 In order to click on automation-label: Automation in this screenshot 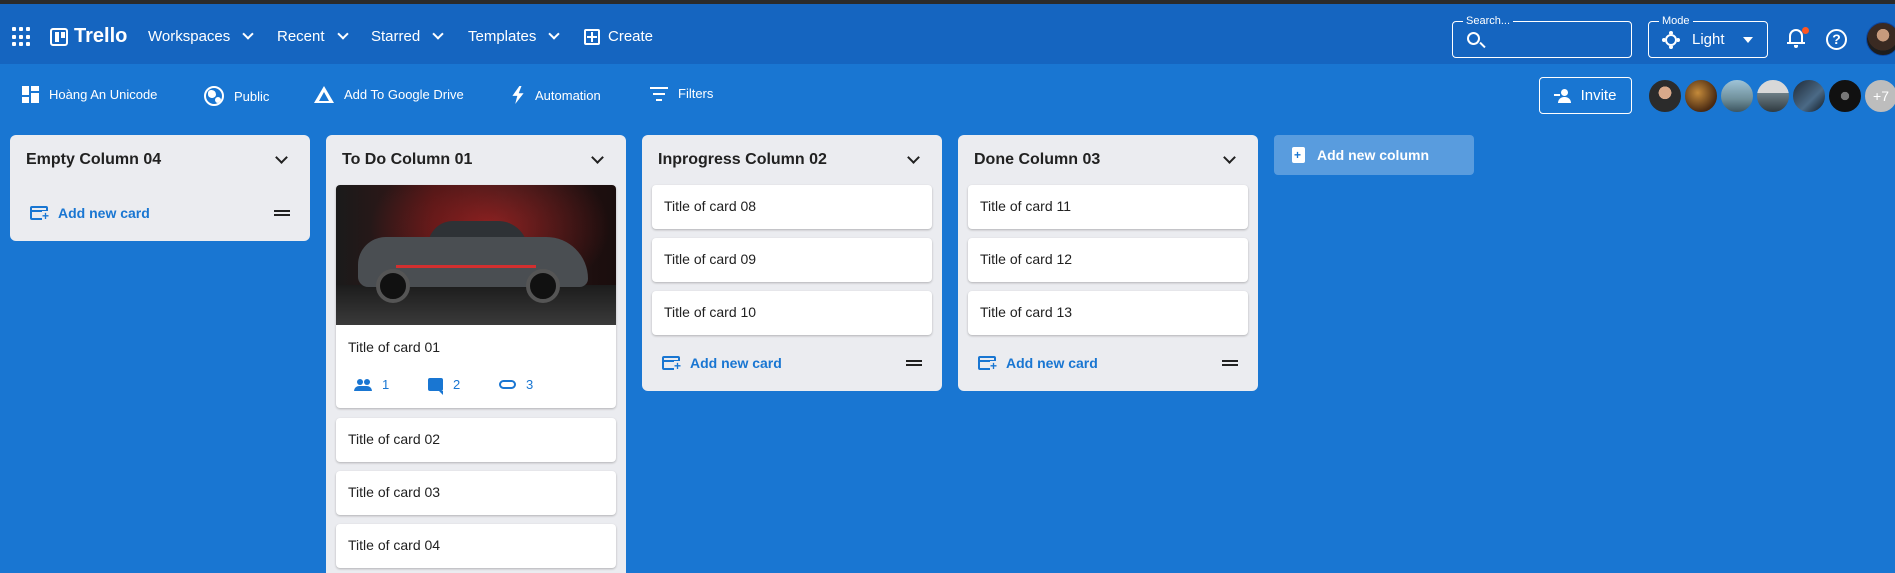, I will do `click(568, 95)`.